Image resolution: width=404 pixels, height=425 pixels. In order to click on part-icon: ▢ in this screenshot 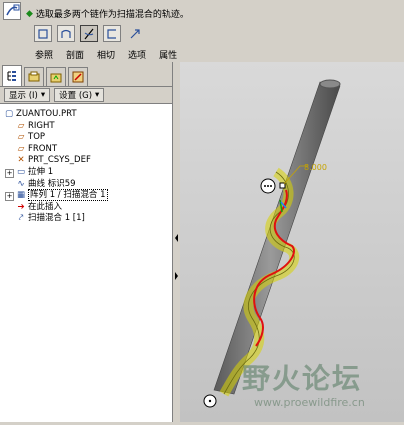, I will do `click(9, 114)`.